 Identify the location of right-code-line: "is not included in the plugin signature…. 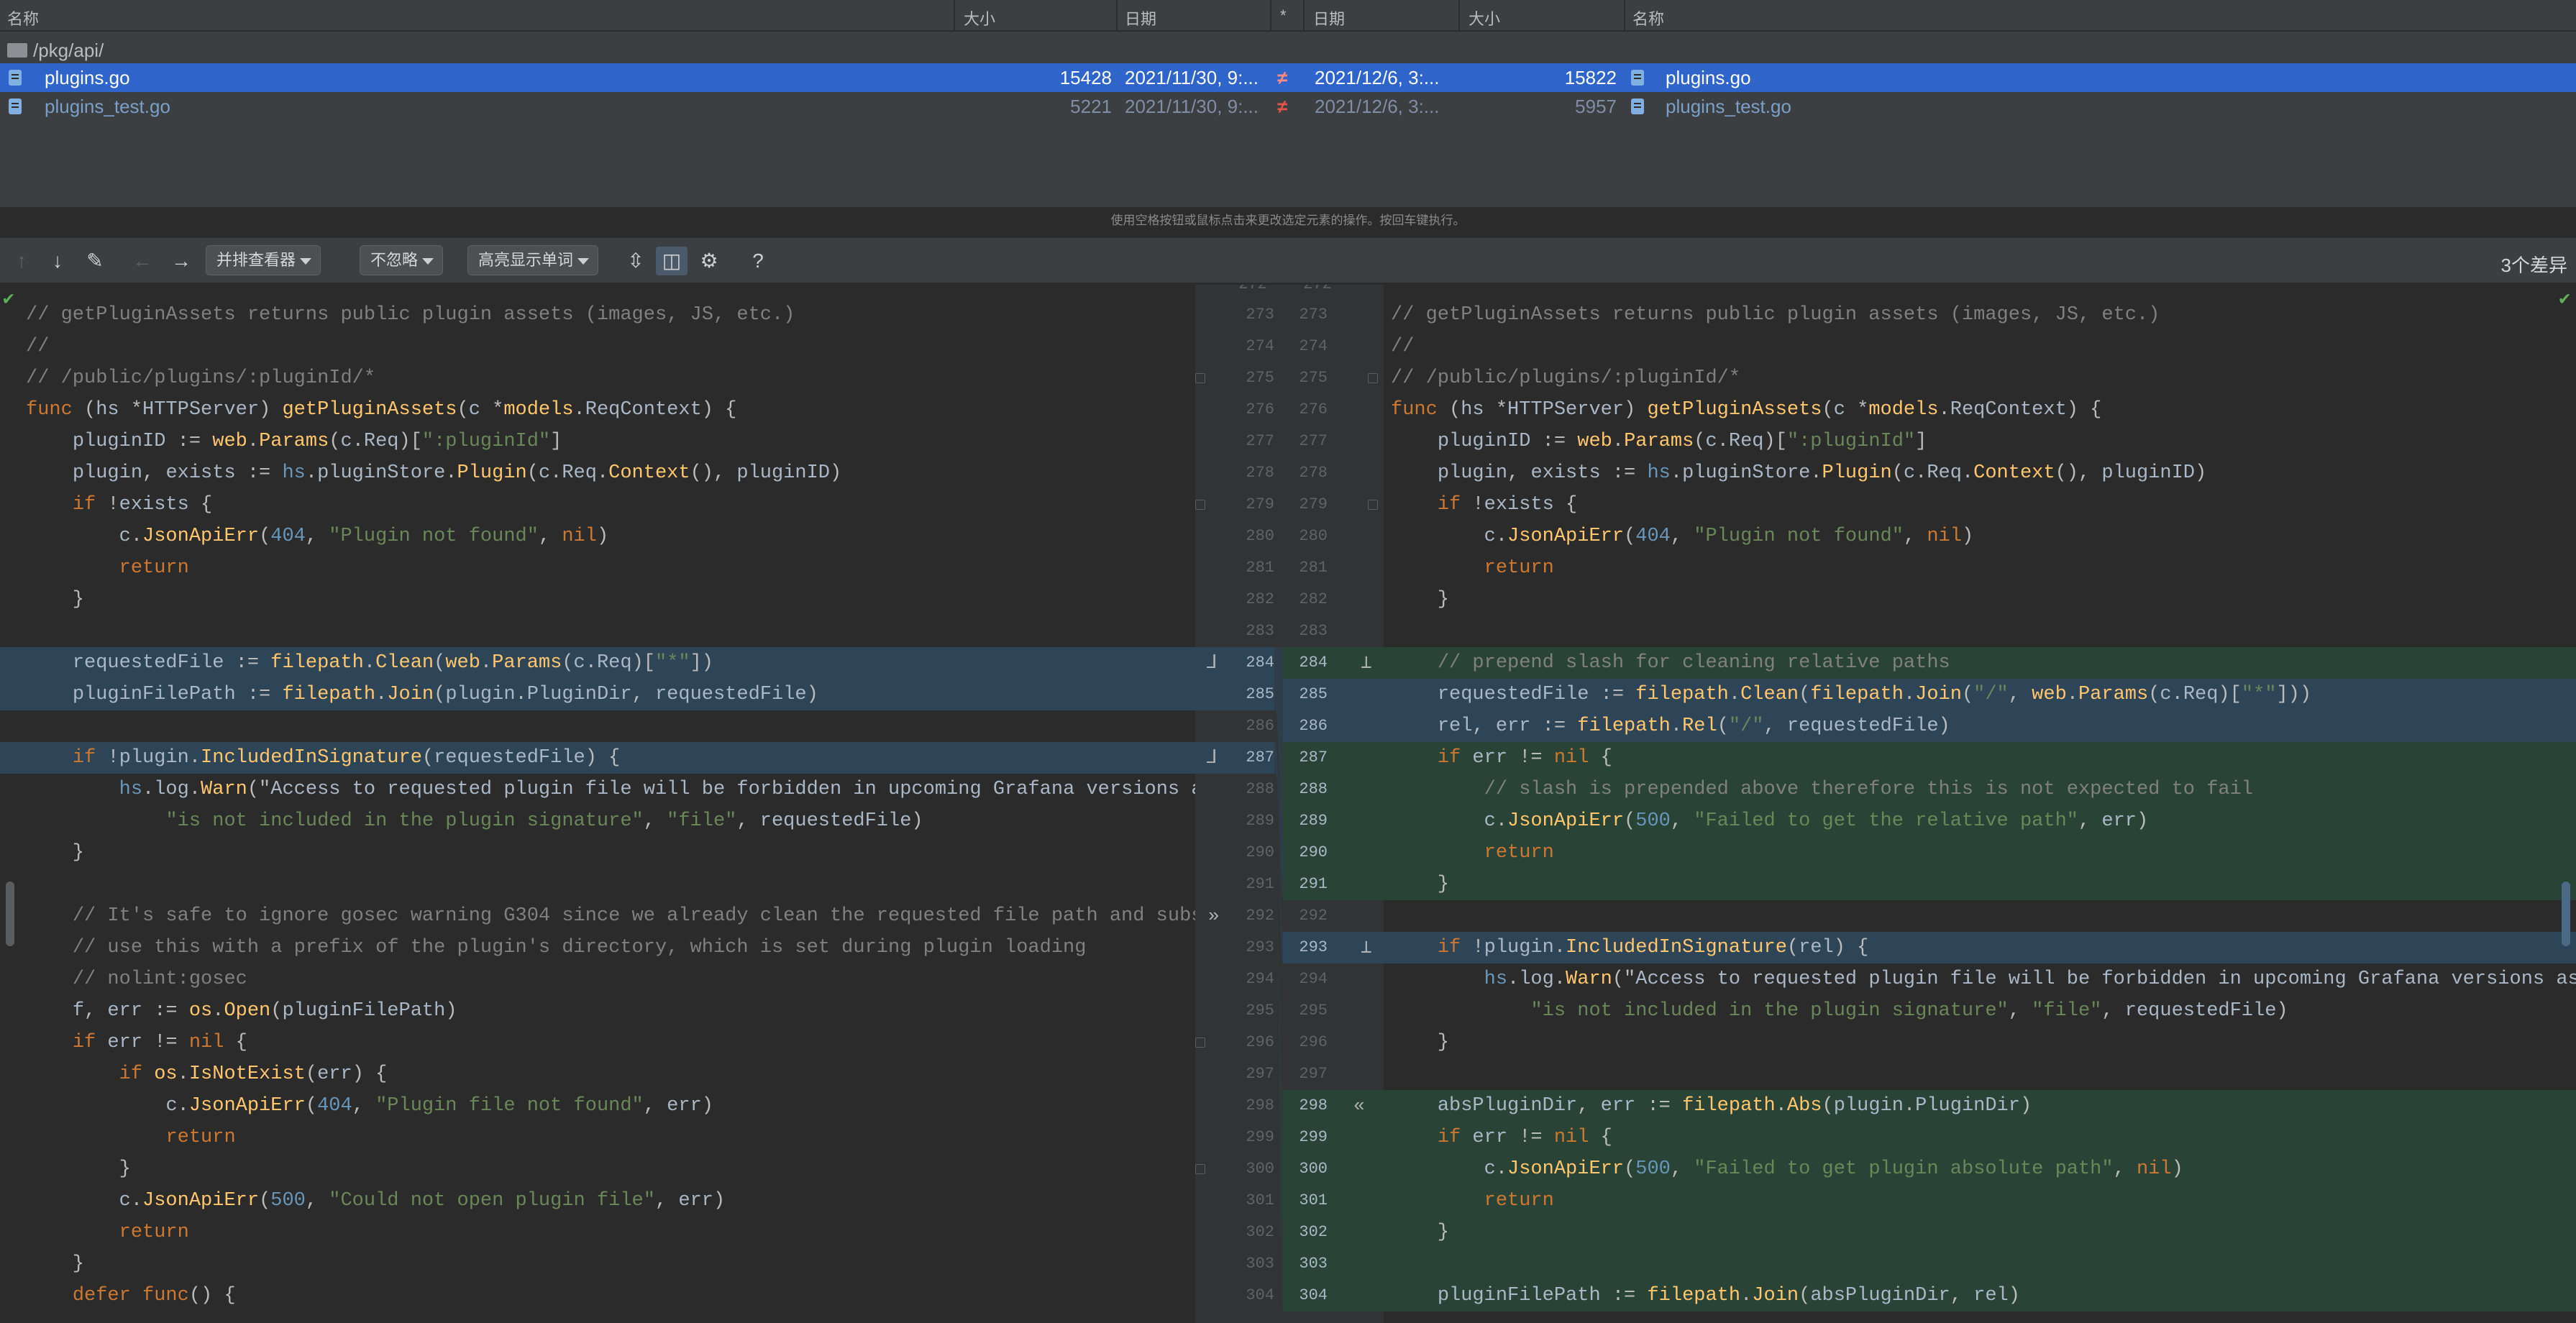
(1980, 1011).